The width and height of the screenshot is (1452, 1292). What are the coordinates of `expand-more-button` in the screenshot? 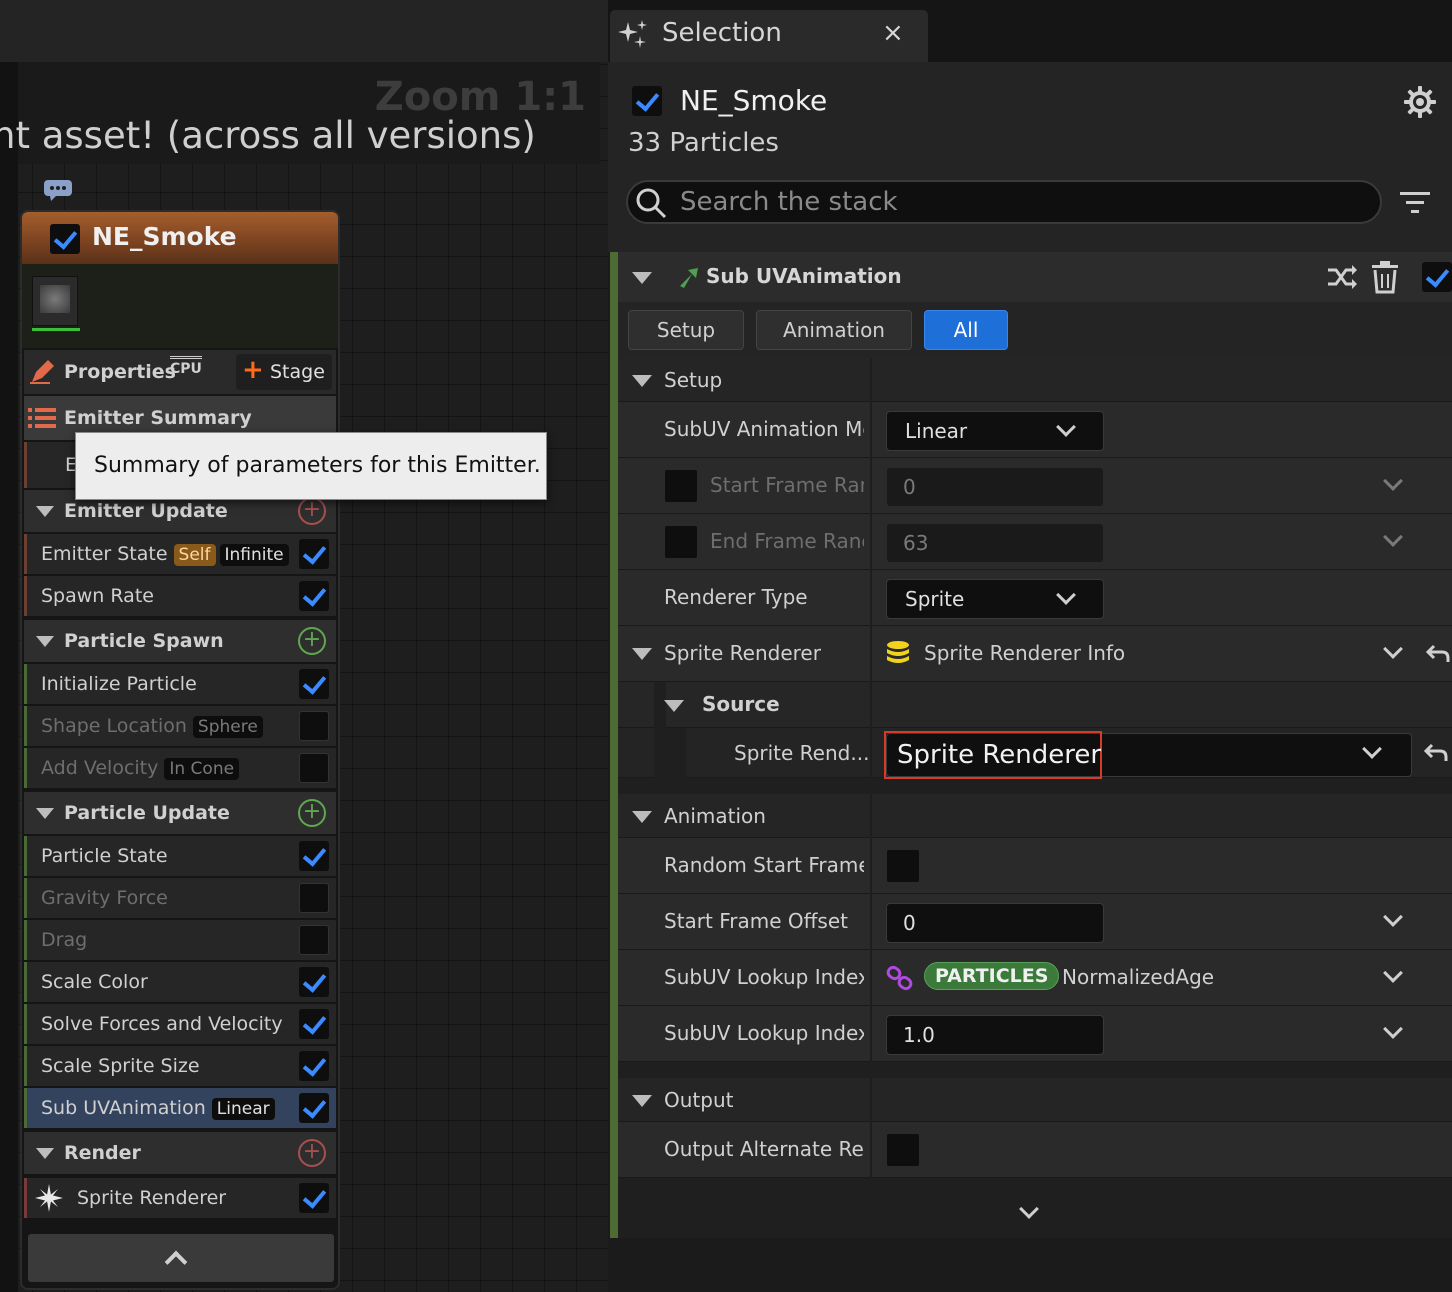 It's located at (1035, 1216).